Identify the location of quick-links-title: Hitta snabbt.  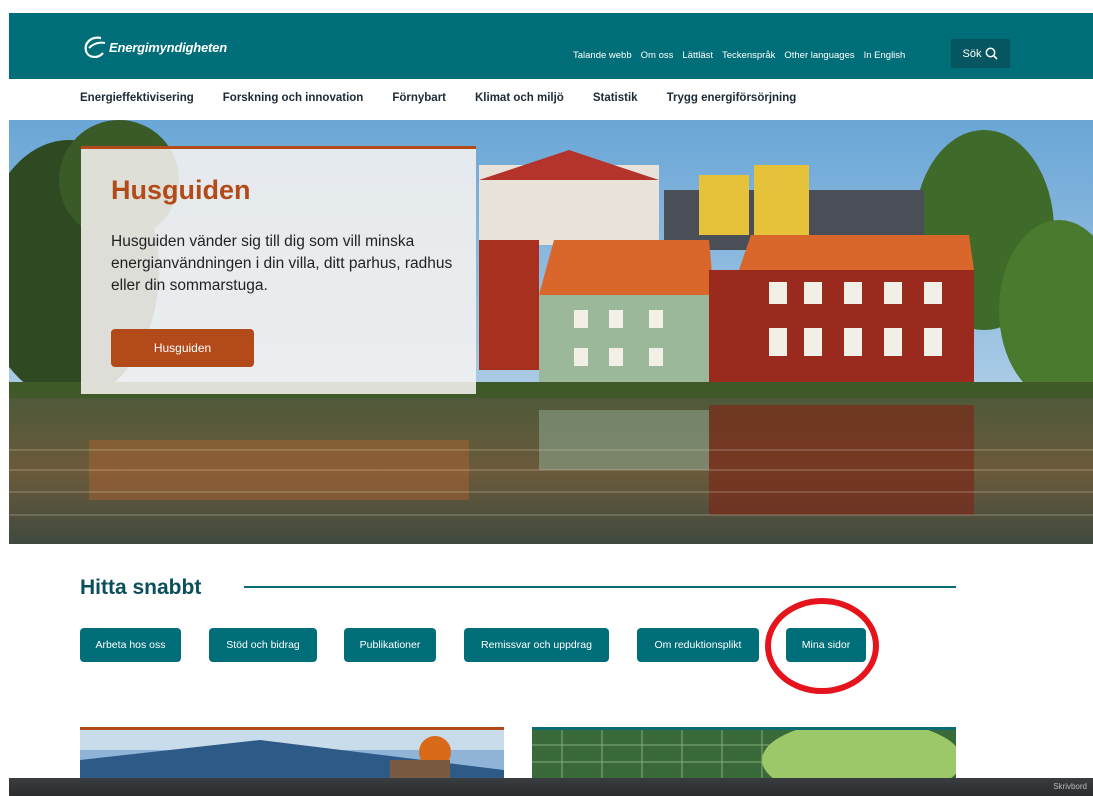
(141, 587).